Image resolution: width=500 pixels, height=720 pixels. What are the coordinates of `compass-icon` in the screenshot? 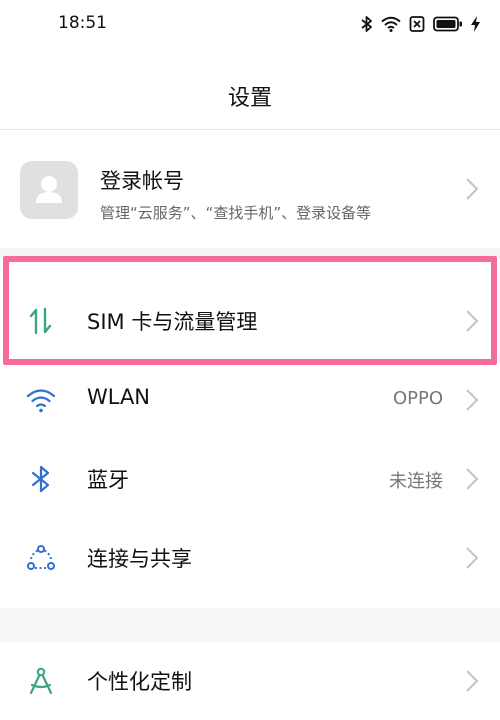 It's located at (41, 681).